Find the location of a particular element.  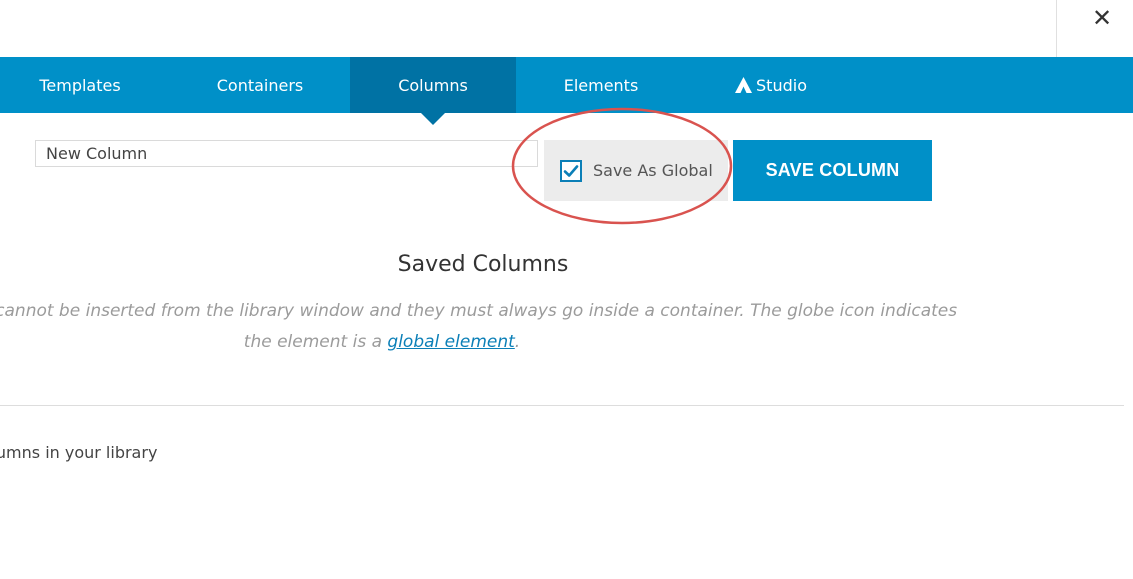

save-as-global-option: Save As Global is located at coordinates (636, 170).